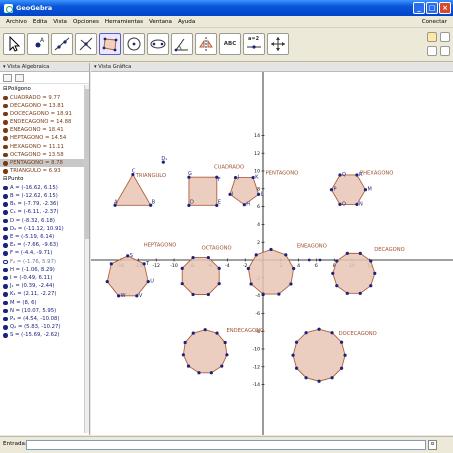 This screenshot has width=453, height=453. What do you see at coordinates (419, 8) in the screenshot?
I see `minimize-button: _` at bounding box center [419, 8].